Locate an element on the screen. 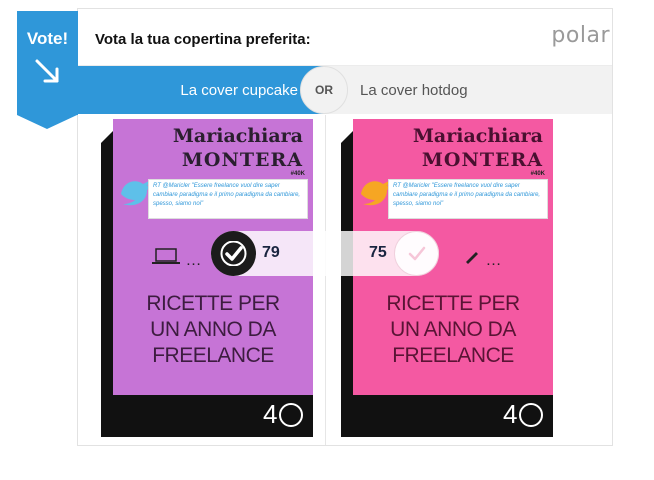  poll-header: Vota la tua copertina preferita: polar is located at coordinates (345, 37).